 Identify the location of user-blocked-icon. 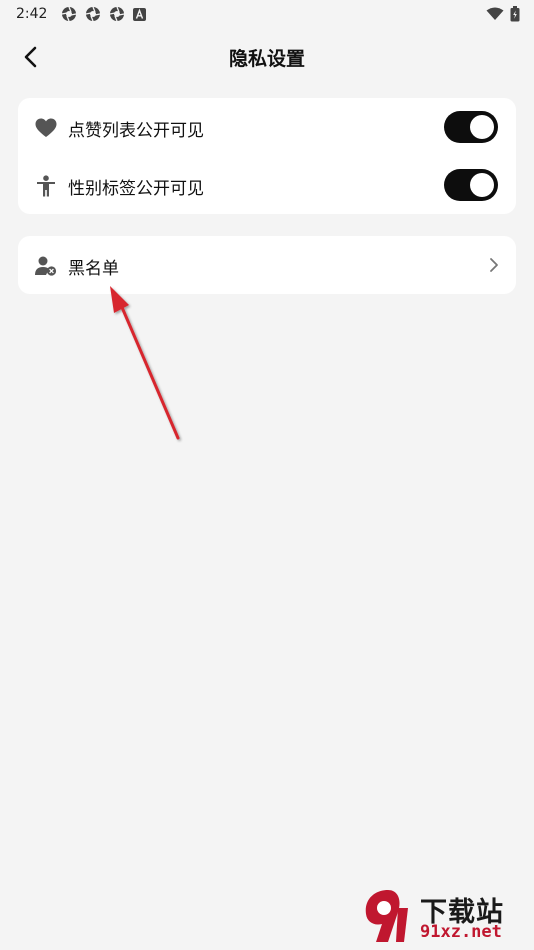
(46, 266).